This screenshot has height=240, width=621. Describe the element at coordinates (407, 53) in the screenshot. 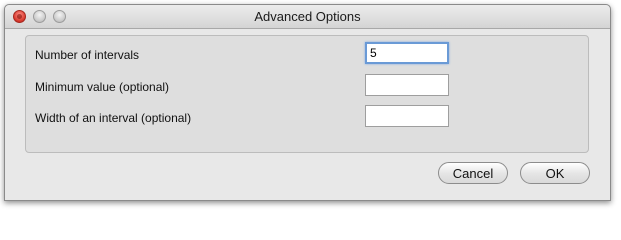

I see `number-of-intervals-input` at that location.